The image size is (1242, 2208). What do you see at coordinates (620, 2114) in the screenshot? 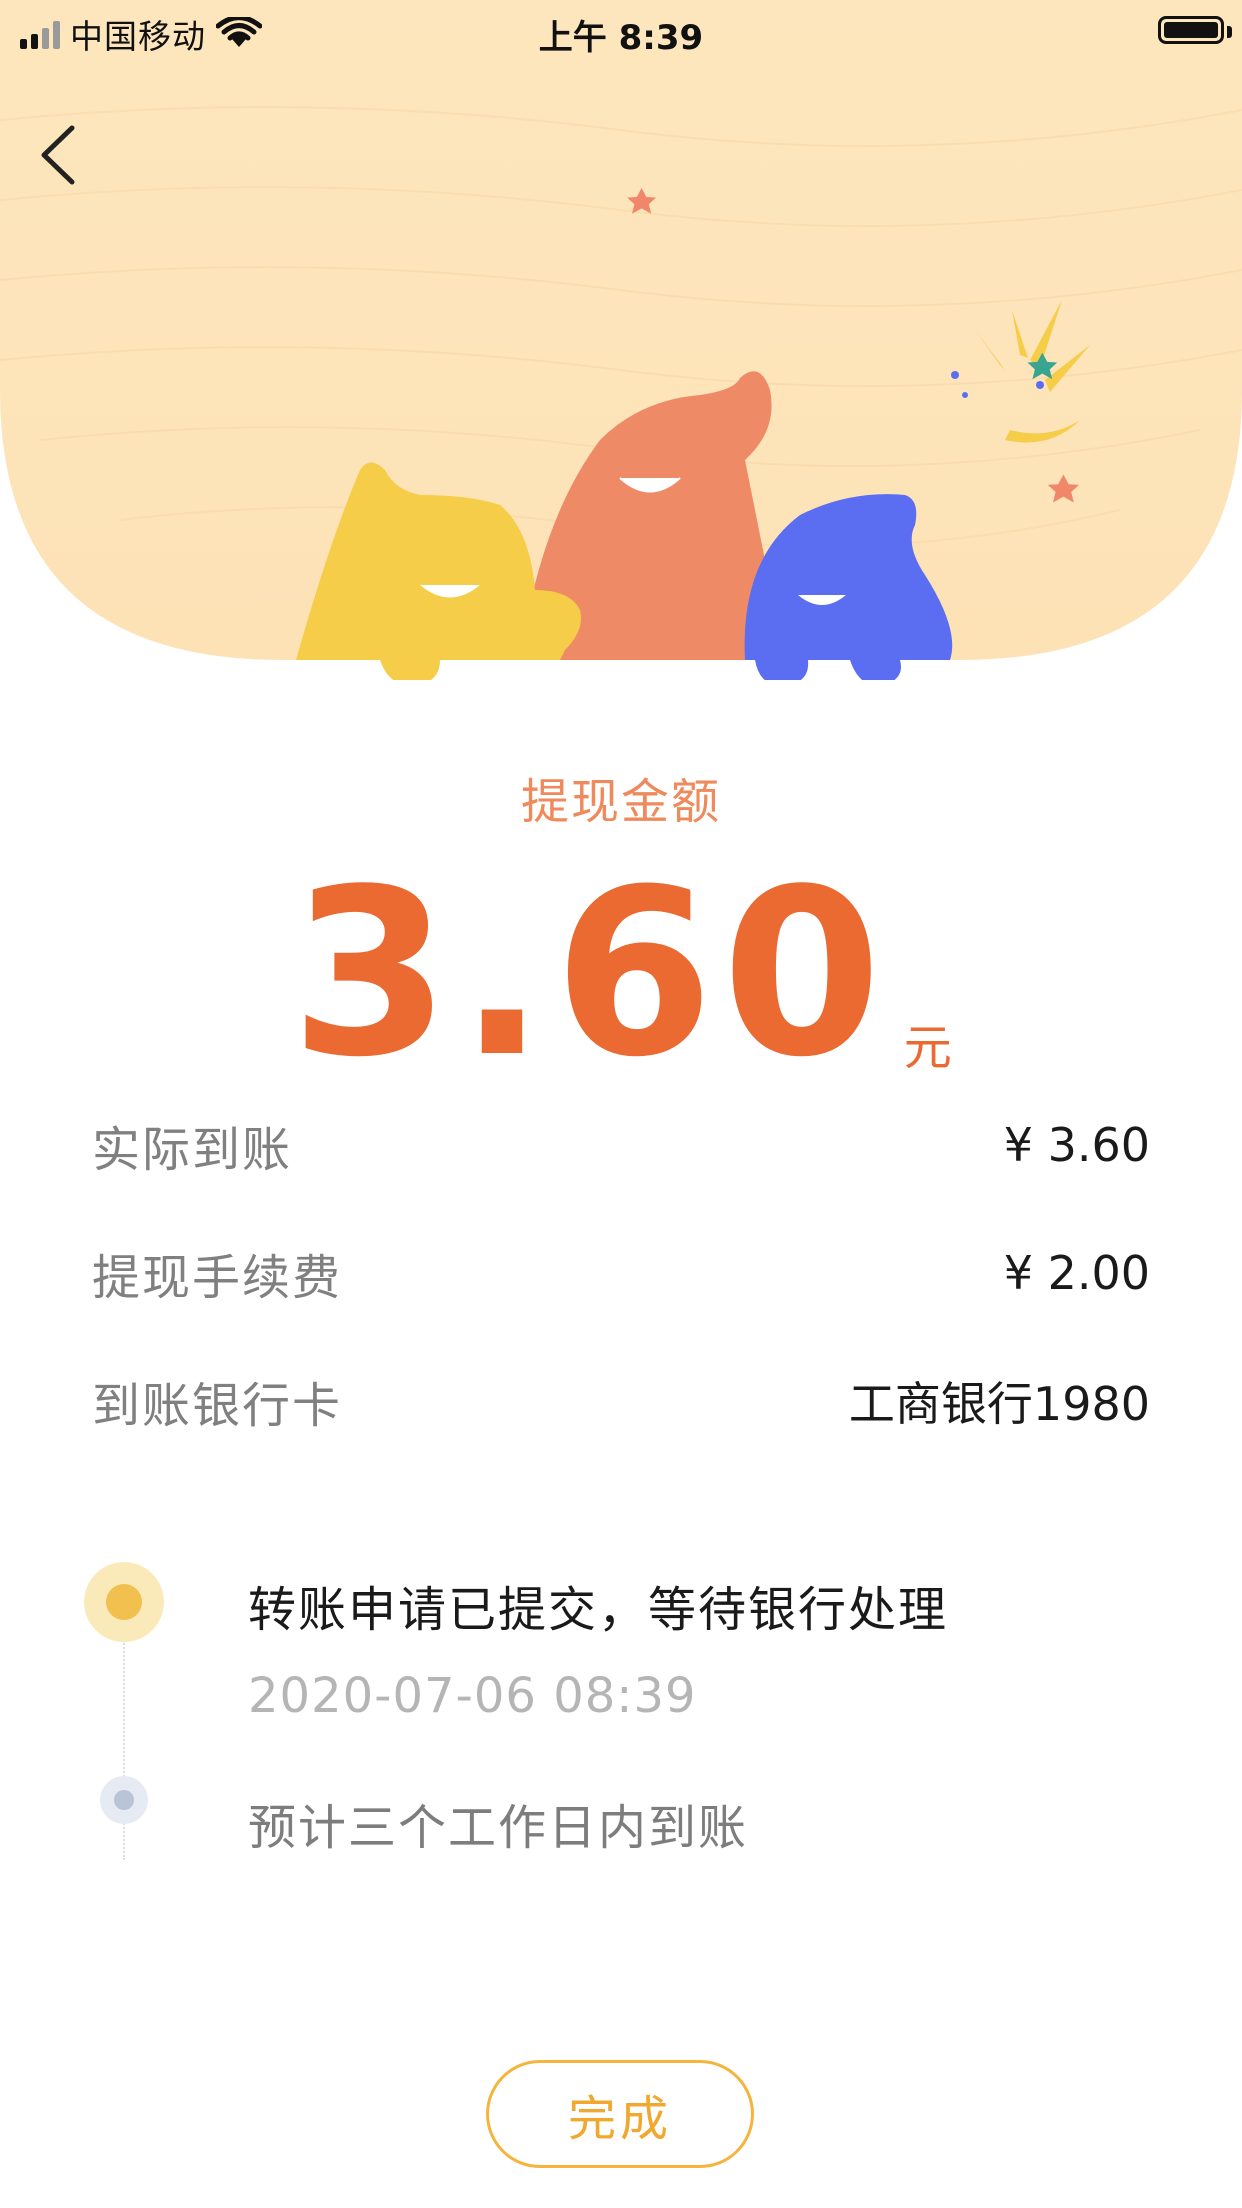
I see `done-button: 完成` at bounding box center [620, 2114].